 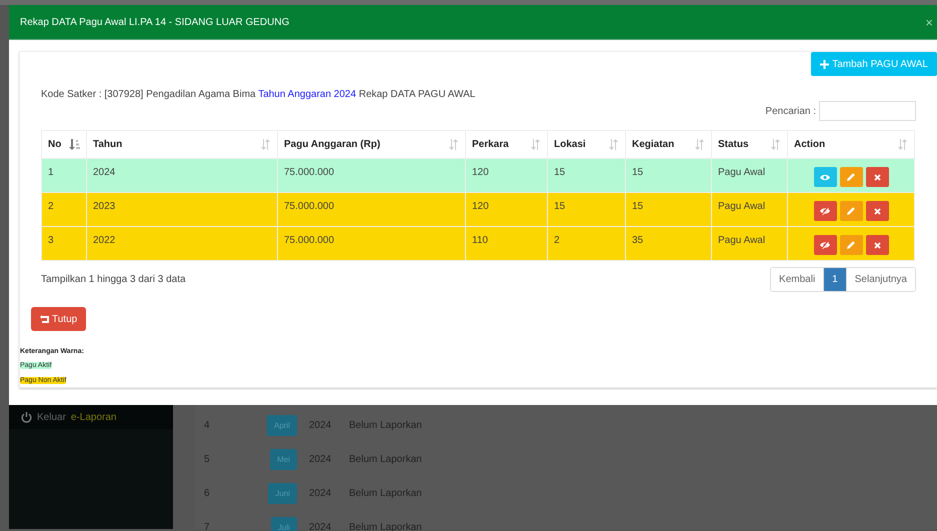 I want to click on column-label: Kegiatan, so click(x=653, y=144).